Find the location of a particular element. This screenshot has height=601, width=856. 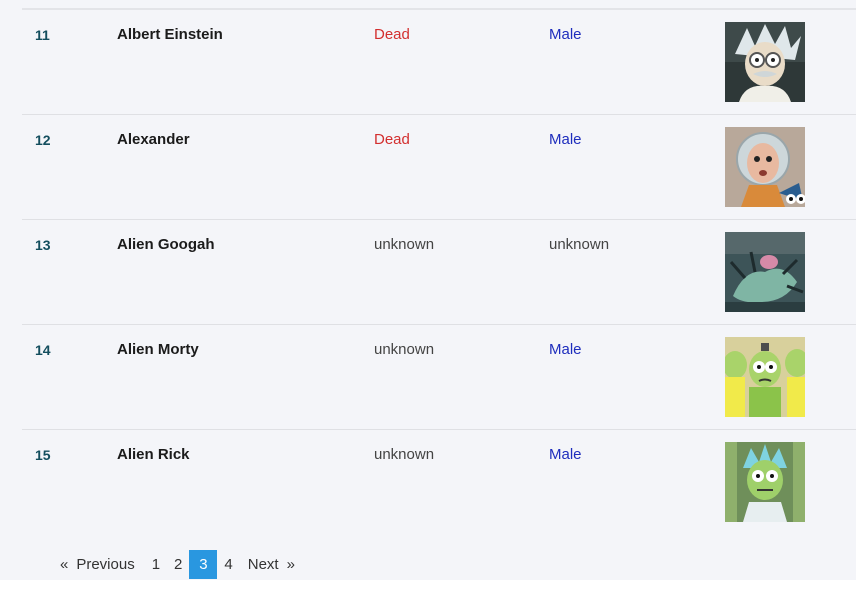

character-id: 12 is located at coordinates (43, 140).